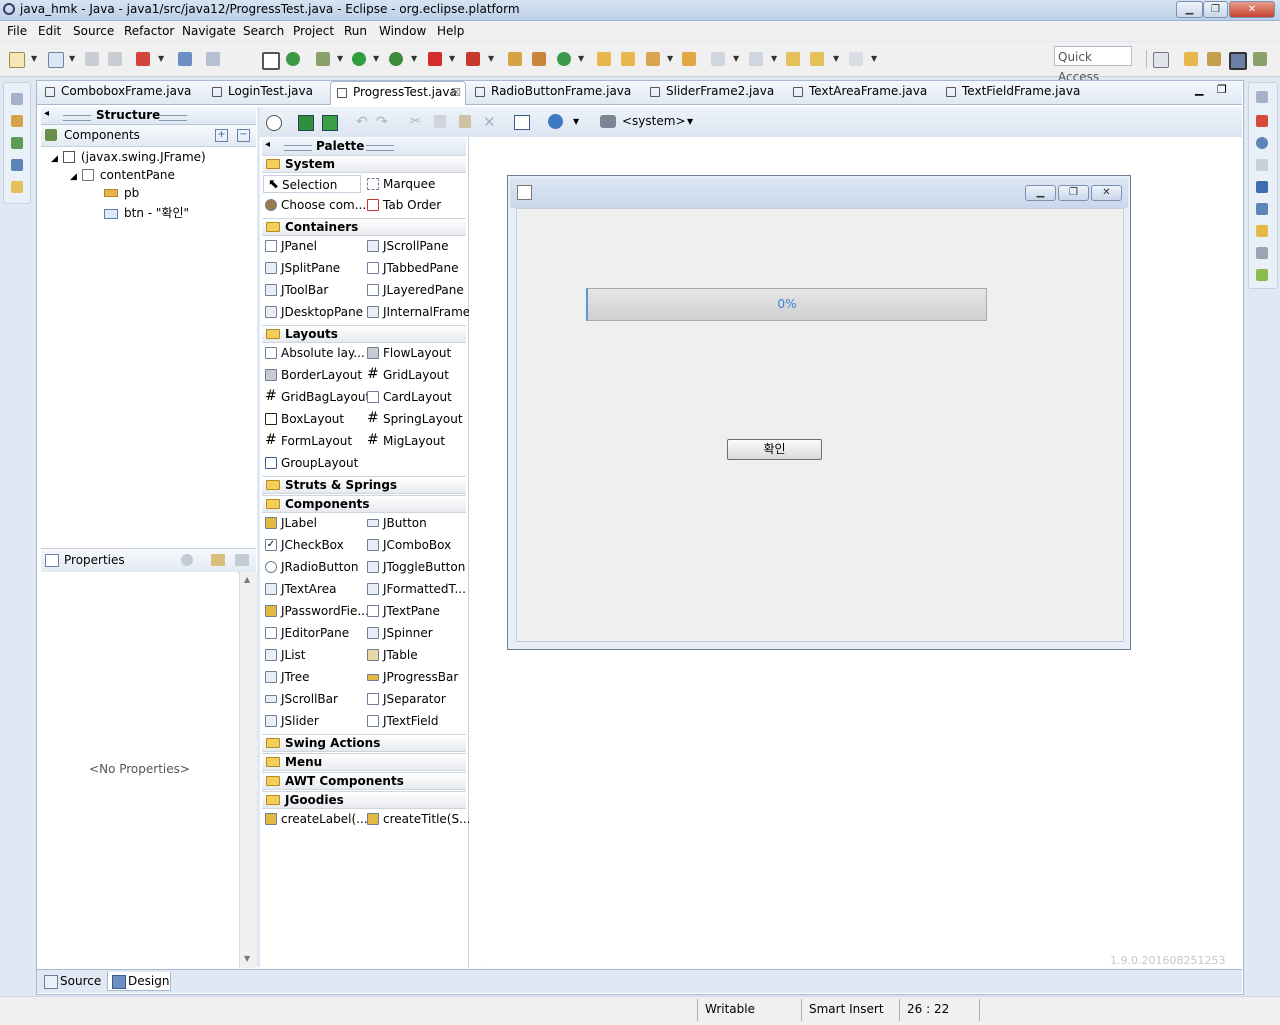 The height and width of the screenshot is (1025, 1280). Describe the element at coordinates (242, 560) in the screenshot. I see `default-value-icon` at that location.